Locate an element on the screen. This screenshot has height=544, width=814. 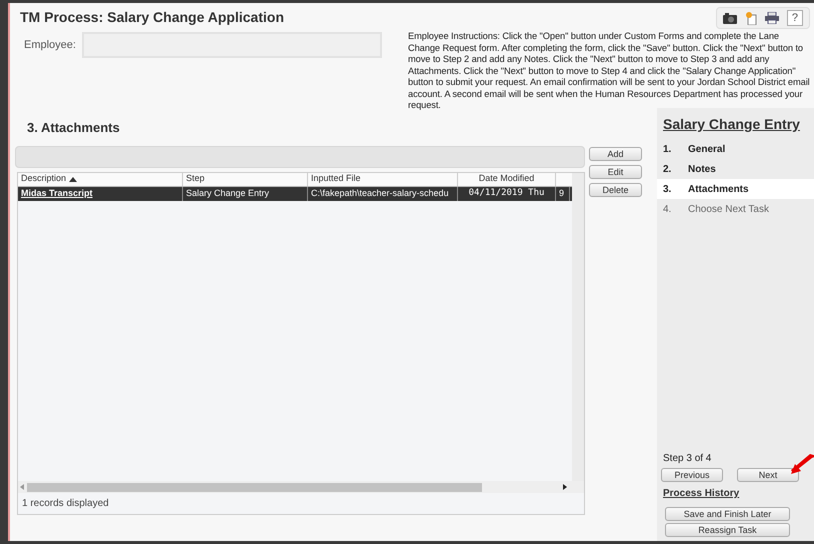
scroll-right-icon is located at coordinates (565, 487).